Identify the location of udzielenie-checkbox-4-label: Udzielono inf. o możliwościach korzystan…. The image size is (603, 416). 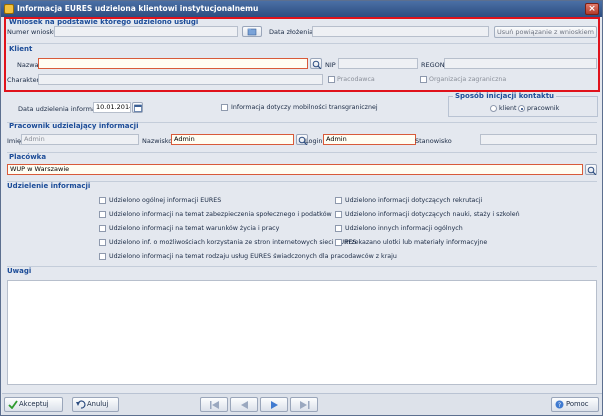
(233, 242).